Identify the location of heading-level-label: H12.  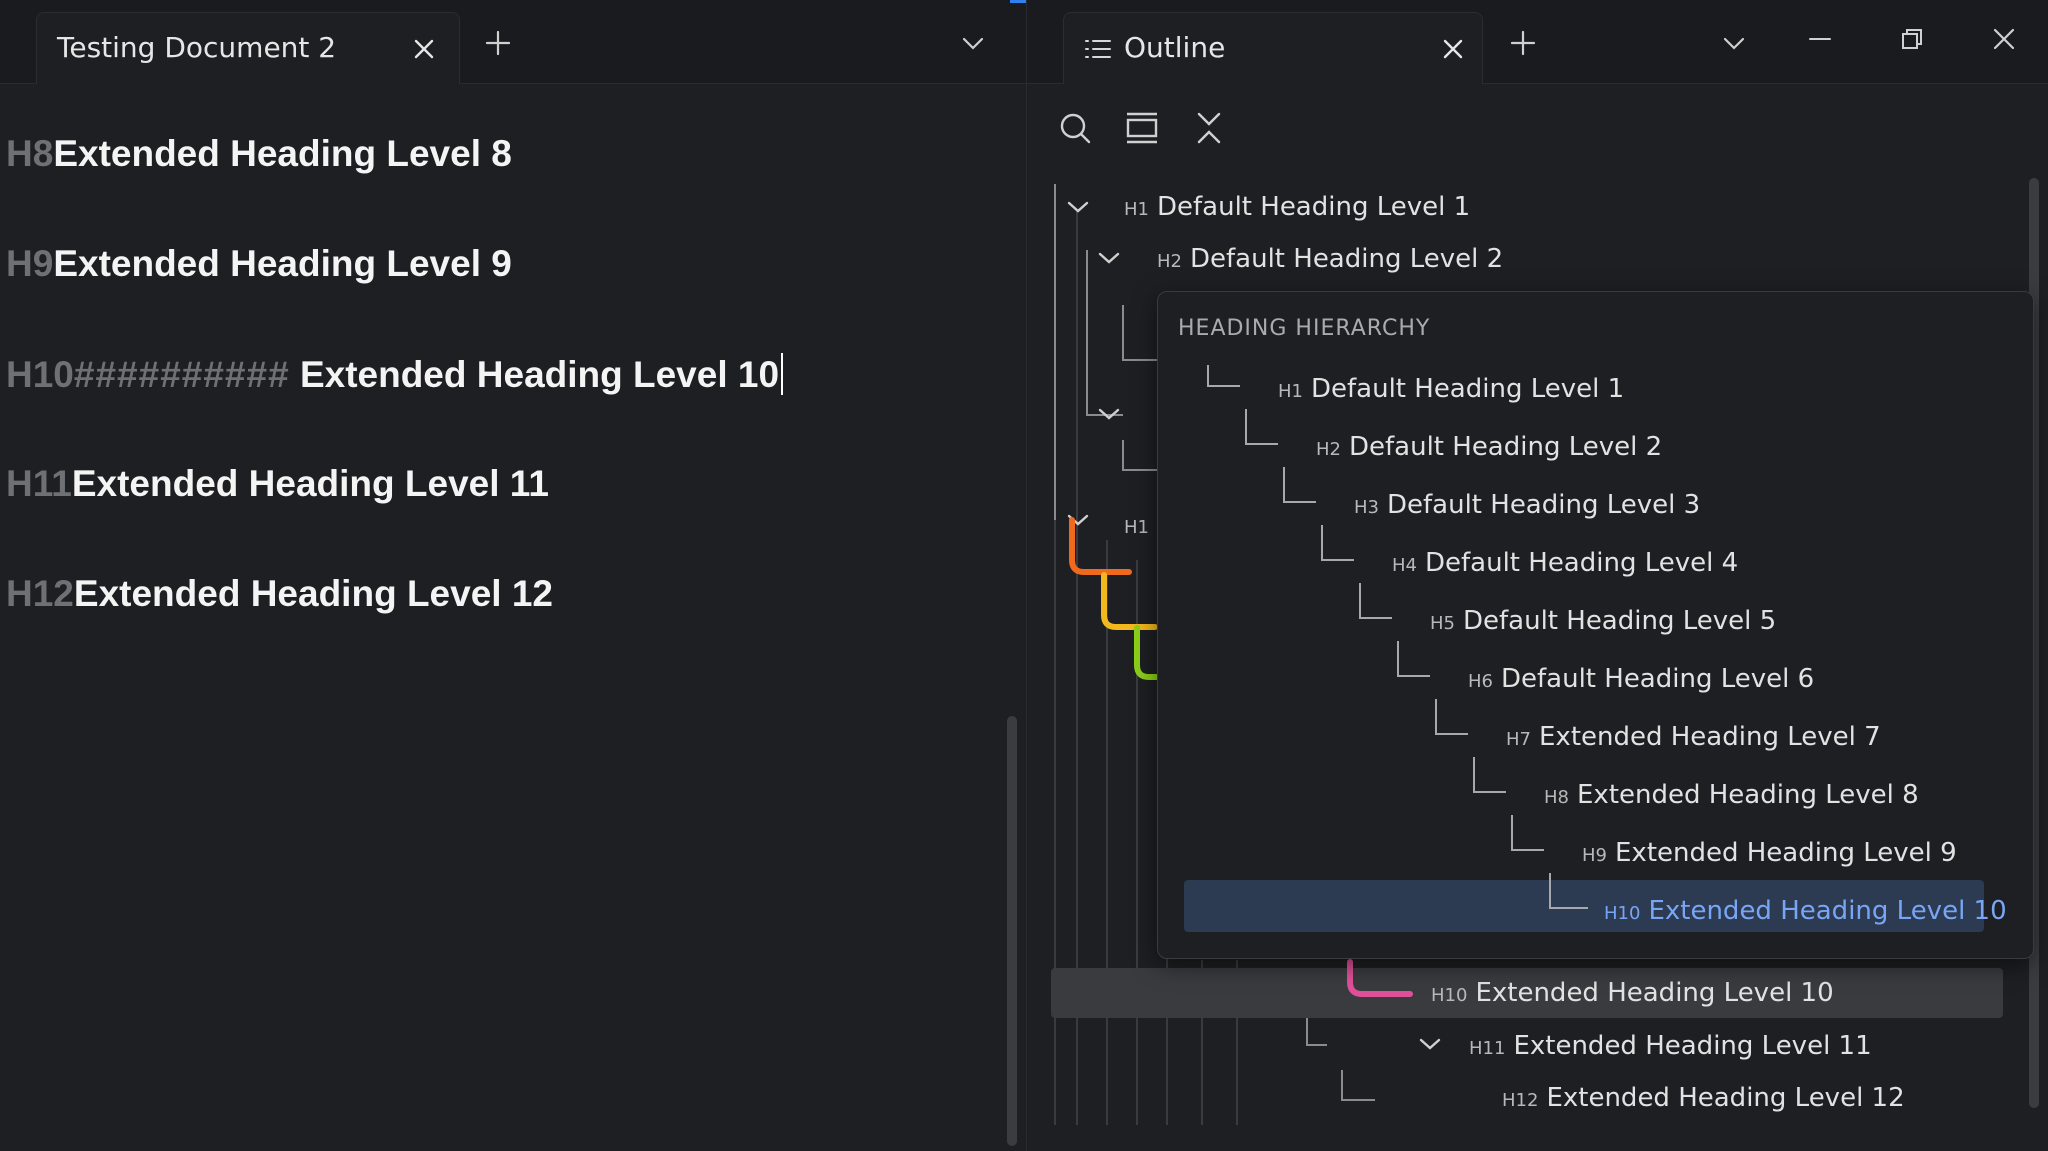
(1520, 1100).